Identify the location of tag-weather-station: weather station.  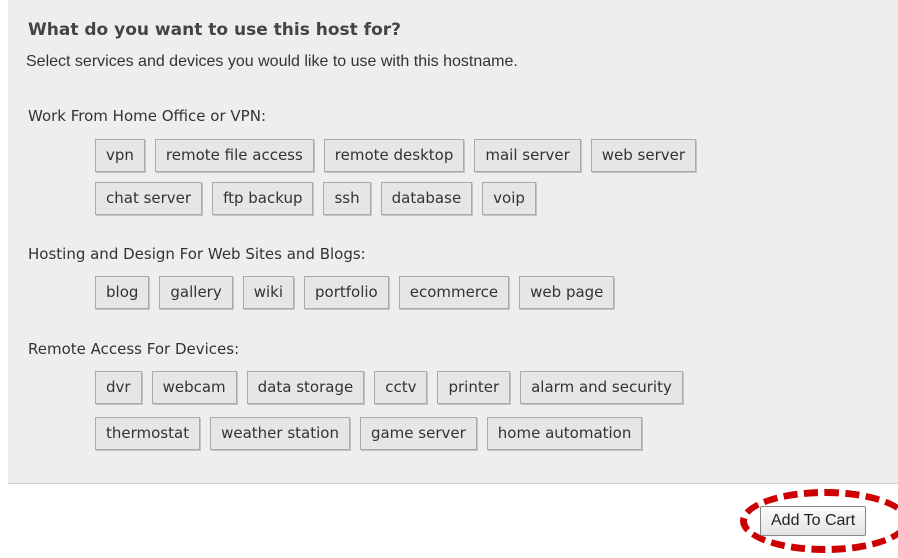
(280, 433).